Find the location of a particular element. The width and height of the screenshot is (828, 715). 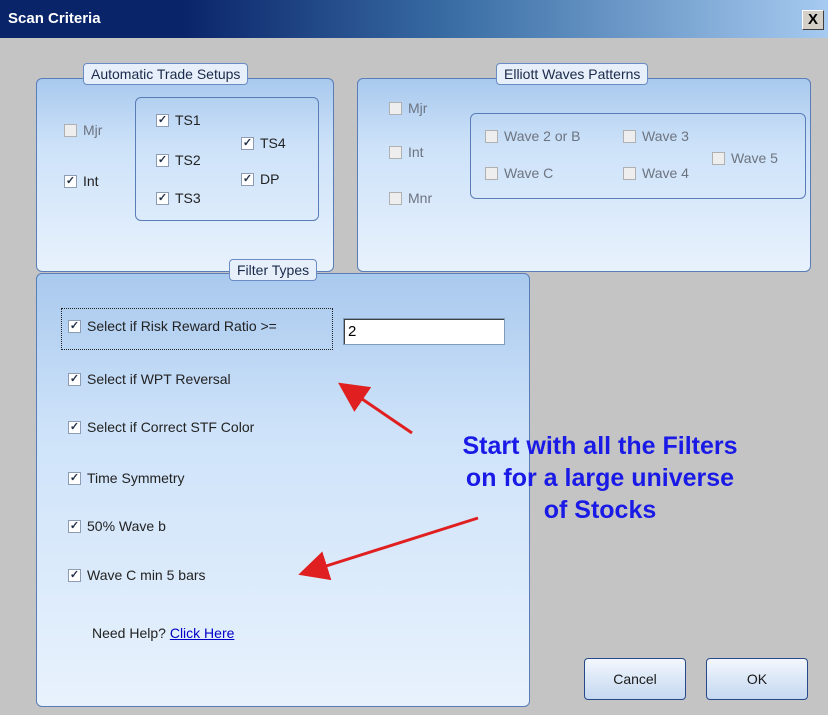

annotation-arrows is located at coordinates (388, 481).